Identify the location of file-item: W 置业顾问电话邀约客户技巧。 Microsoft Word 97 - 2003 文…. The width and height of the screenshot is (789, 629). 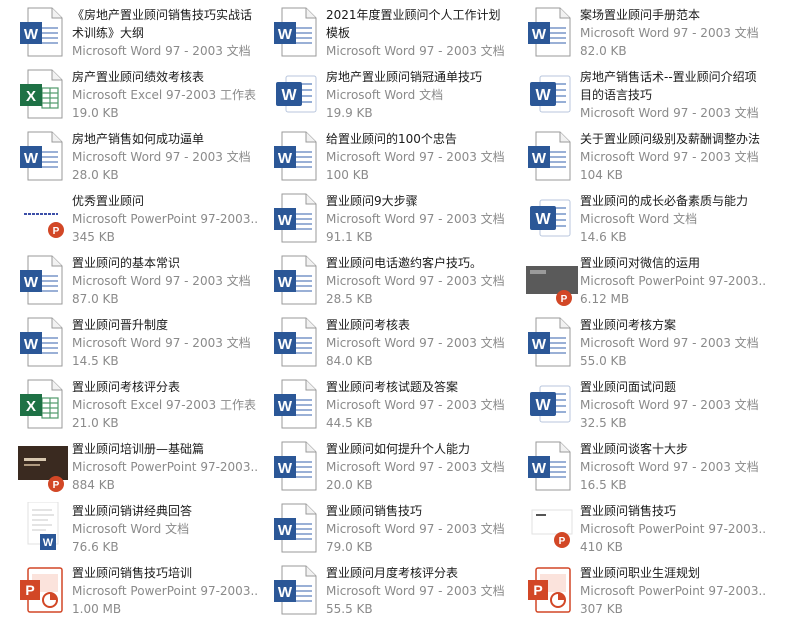
(385, 281).